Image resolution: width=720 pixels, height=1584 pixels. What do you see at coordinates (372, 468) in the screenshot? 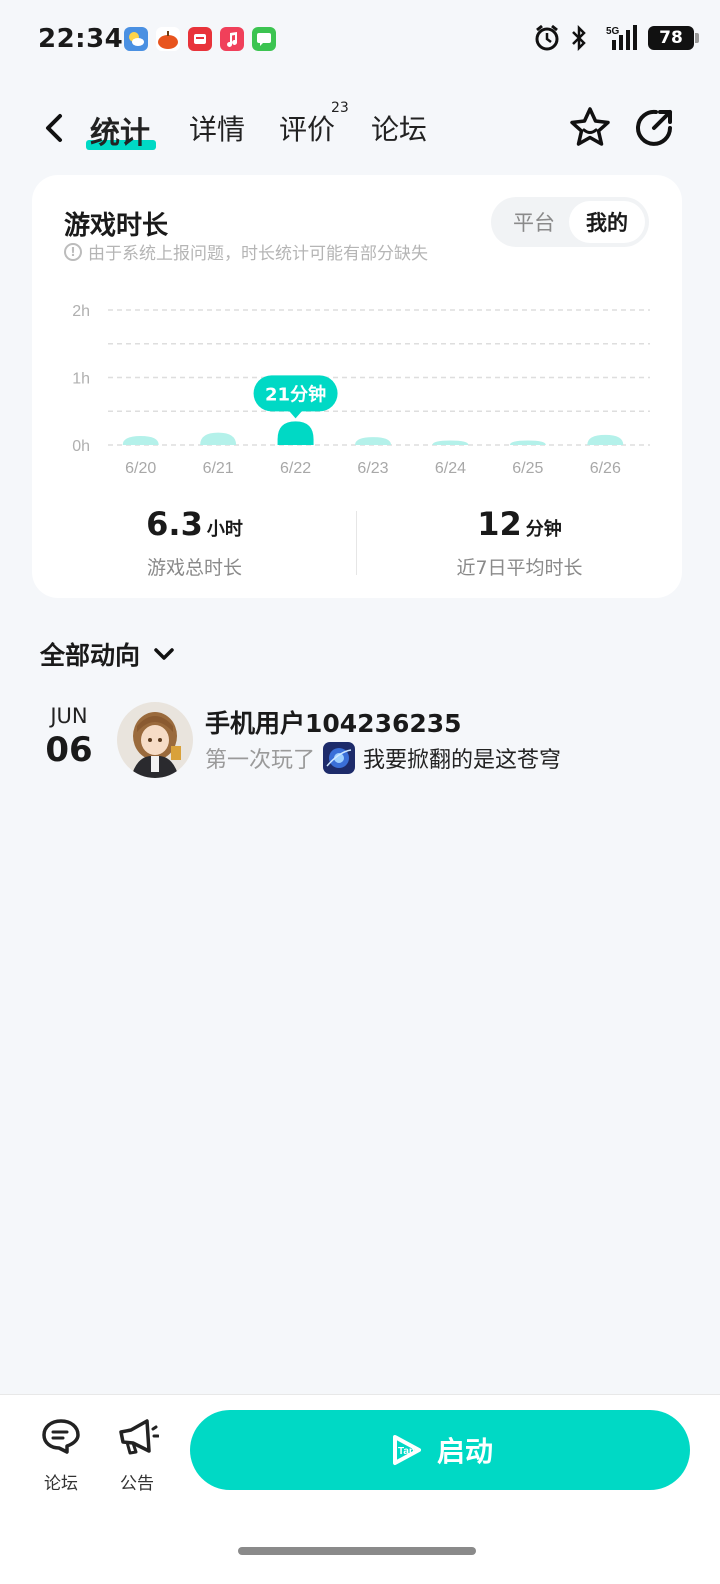
I see `chart-x-tick-label: 6/23` at bounding box center [372, 468].